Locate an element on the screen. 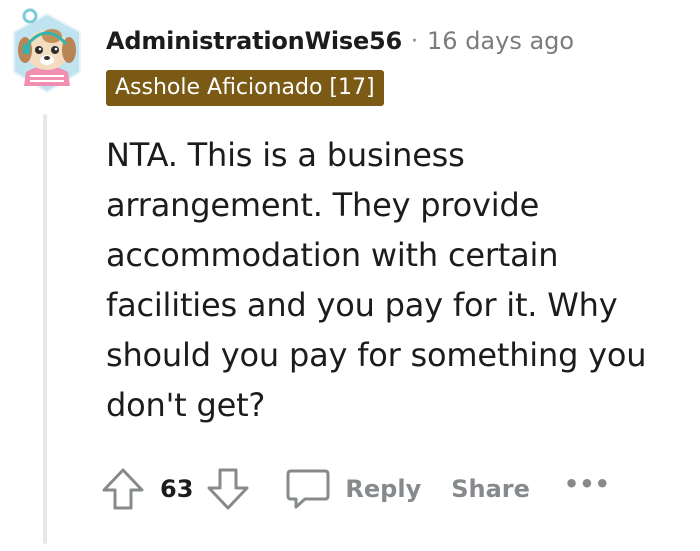 This screenshot has height=551, width=700. comment-meta: AdministrationWise56 · 16 days ago is located at coordinates (340, 41).